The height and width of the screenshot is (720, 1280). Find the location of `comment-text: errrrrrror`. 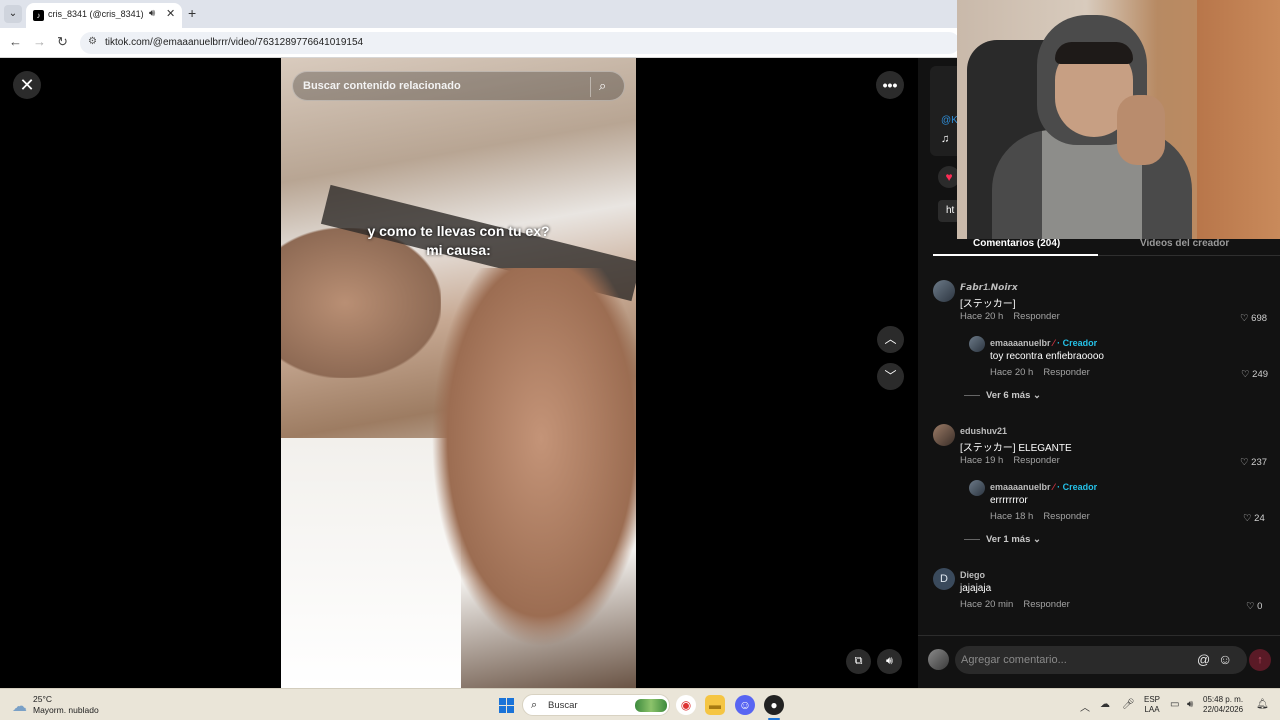

comment-text: errrrrrror is located at coordinates (1009, 500).